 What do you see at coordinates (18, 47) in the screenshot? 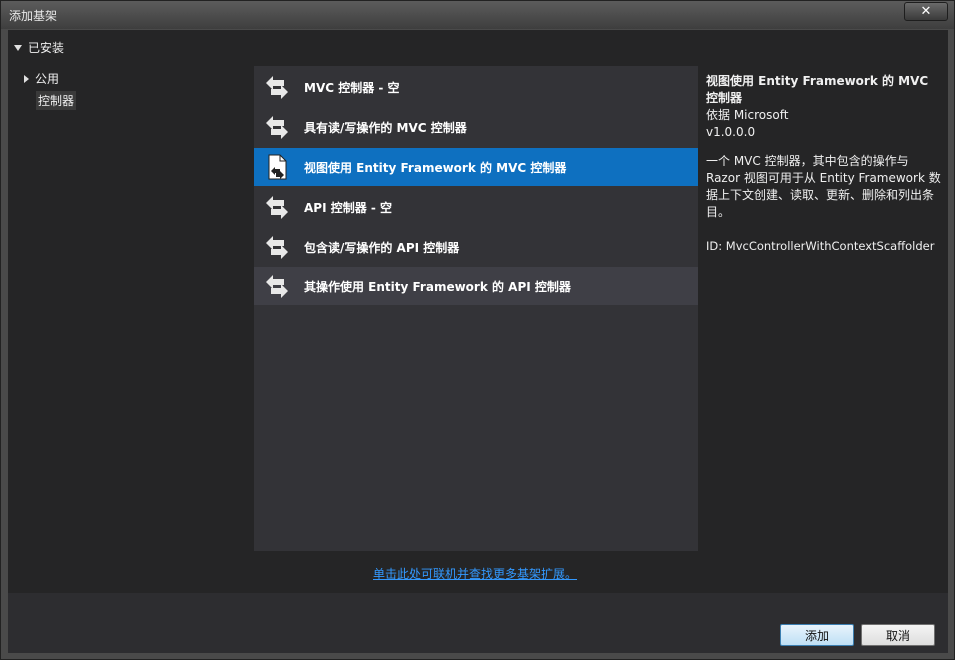
I see `collapse-triangle-icon` at bounding box center [18, 47].